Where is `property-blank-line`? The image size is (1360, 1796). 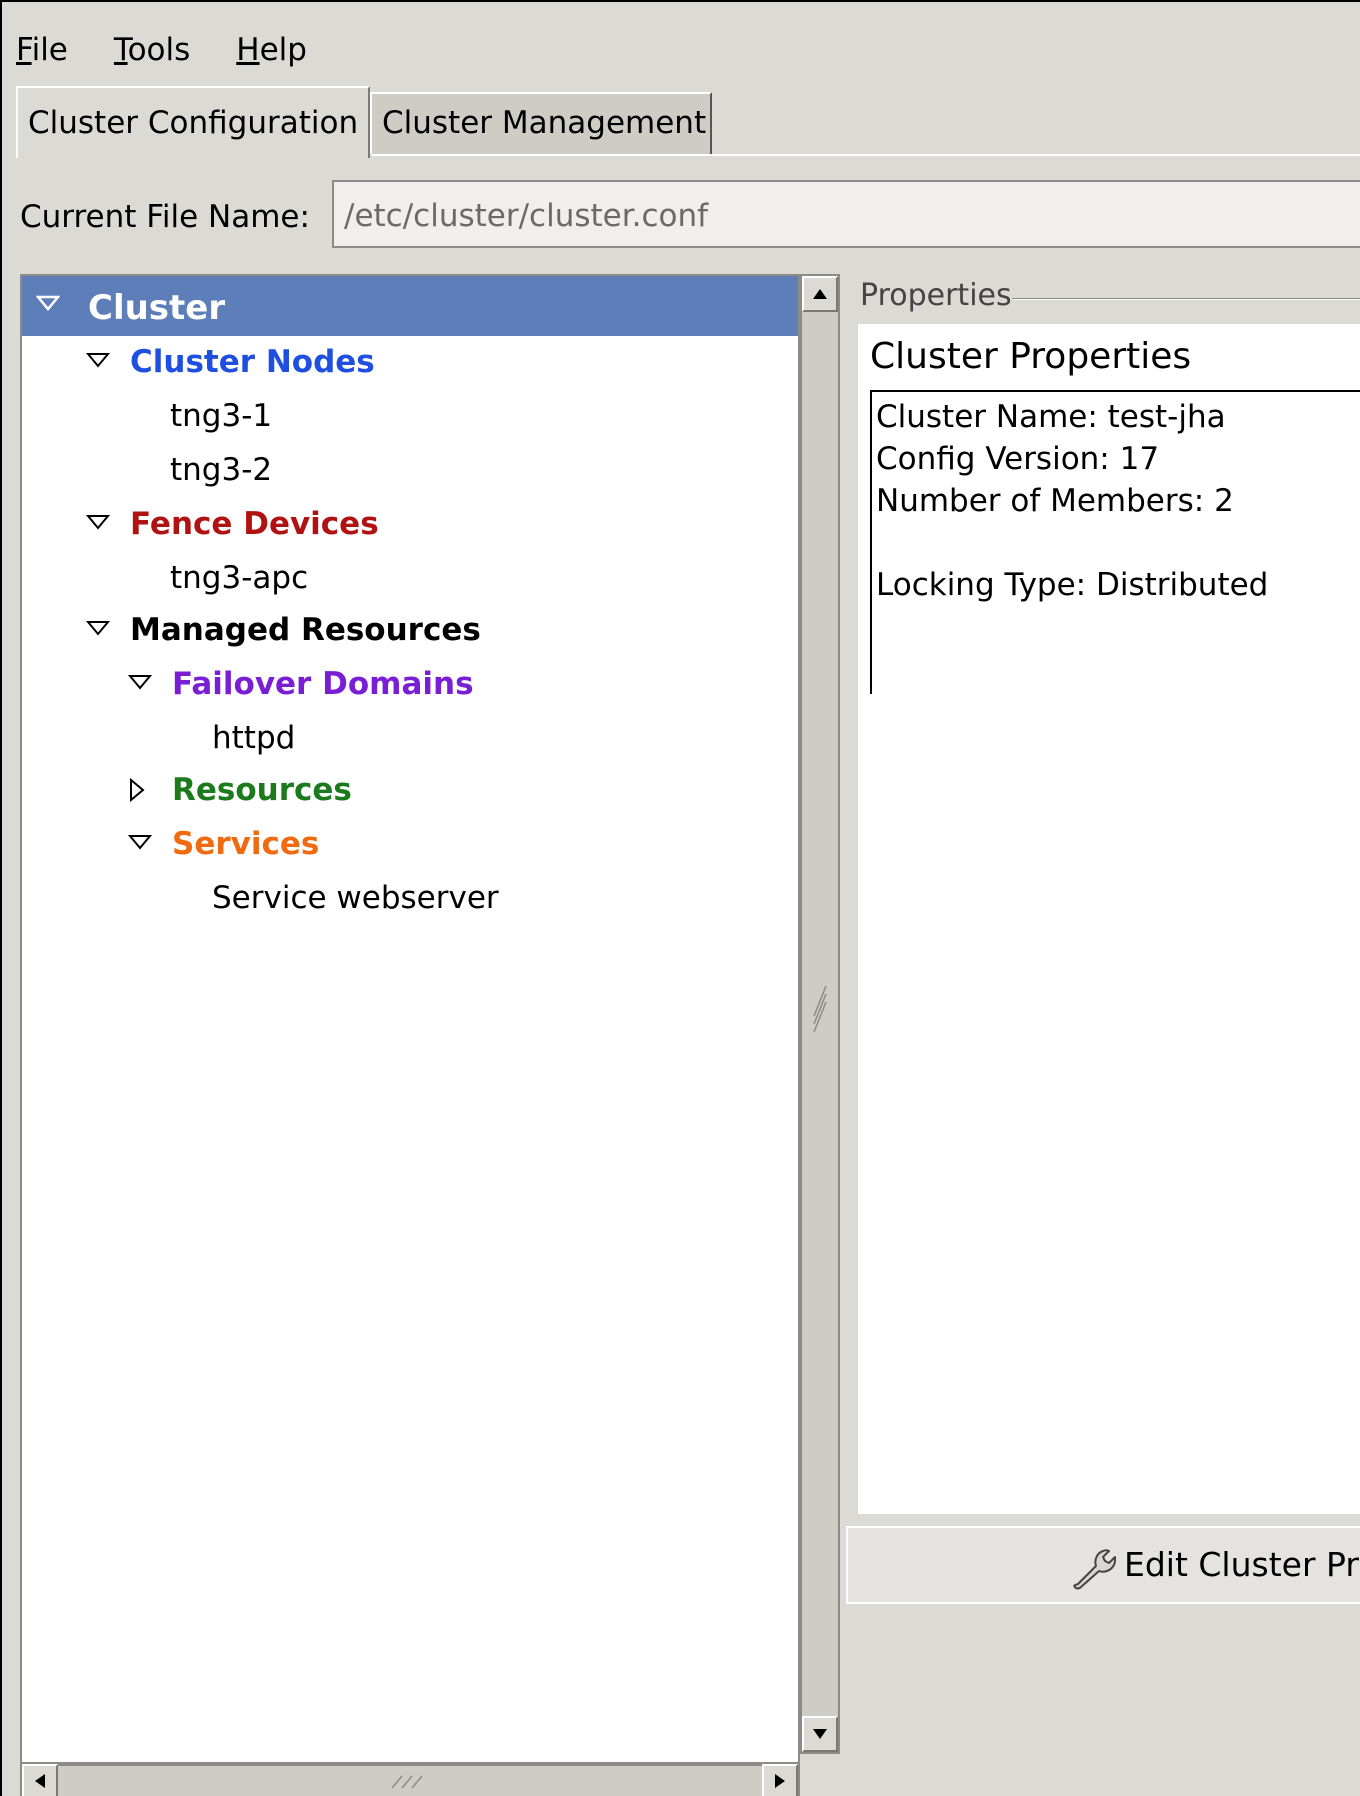
property-blank-line is located at coordinates (1118, 543).